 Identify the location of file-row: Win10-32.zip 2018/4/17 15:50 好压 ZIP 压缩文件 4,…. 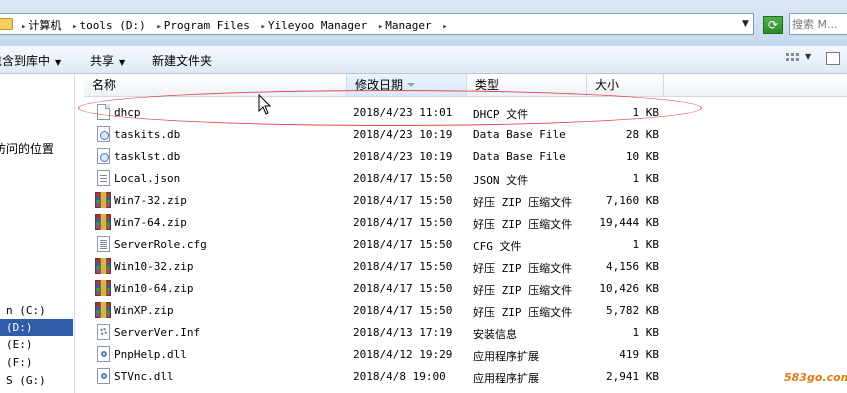
(465, 266).